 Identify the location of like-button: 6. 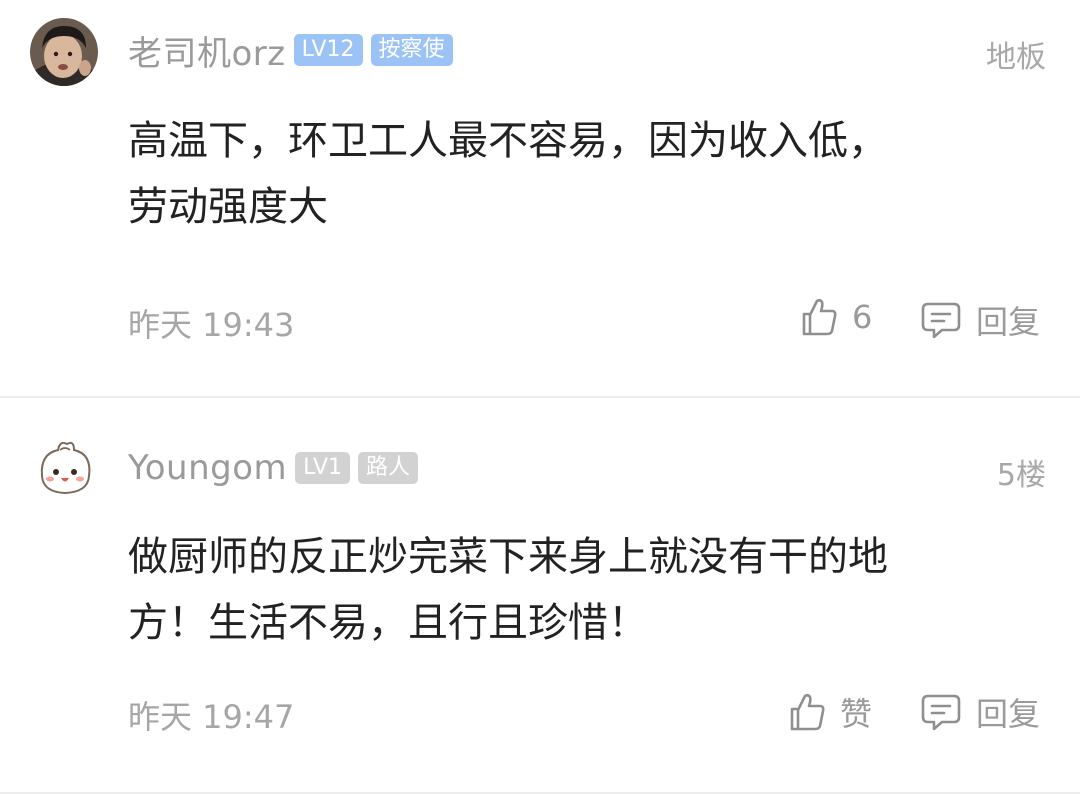
(836, 317).